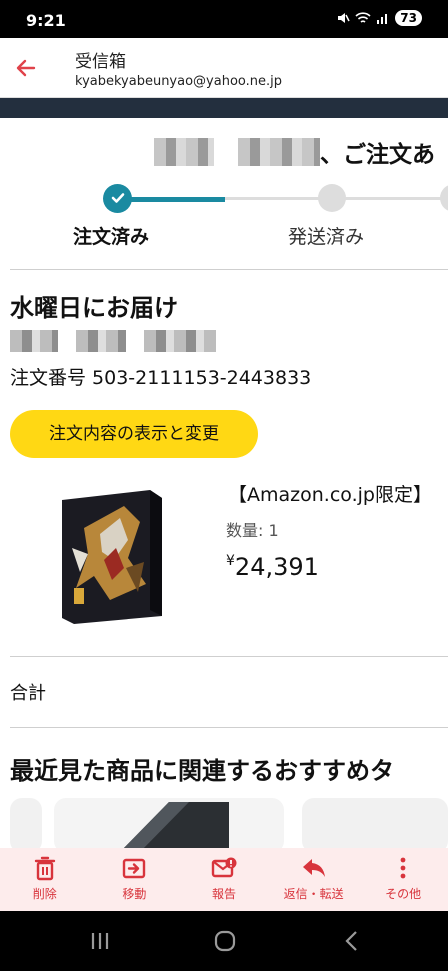 The width and height of the screenshot is (448, 971). What do you see at coordinates (94, 308) in the screenshot?
I see `delivery-heading: 水曜日にお届け` at bounding box center [94, 308].